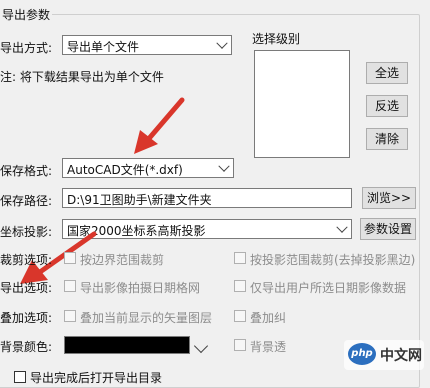 This screenshot has width=430, height=388. What do you see at coordinates (333, 260) in the screenshot?
I see `crop-projection-label: 按投影范围裁剪(去掉投影黑边)` at bounding box center [333, 260].